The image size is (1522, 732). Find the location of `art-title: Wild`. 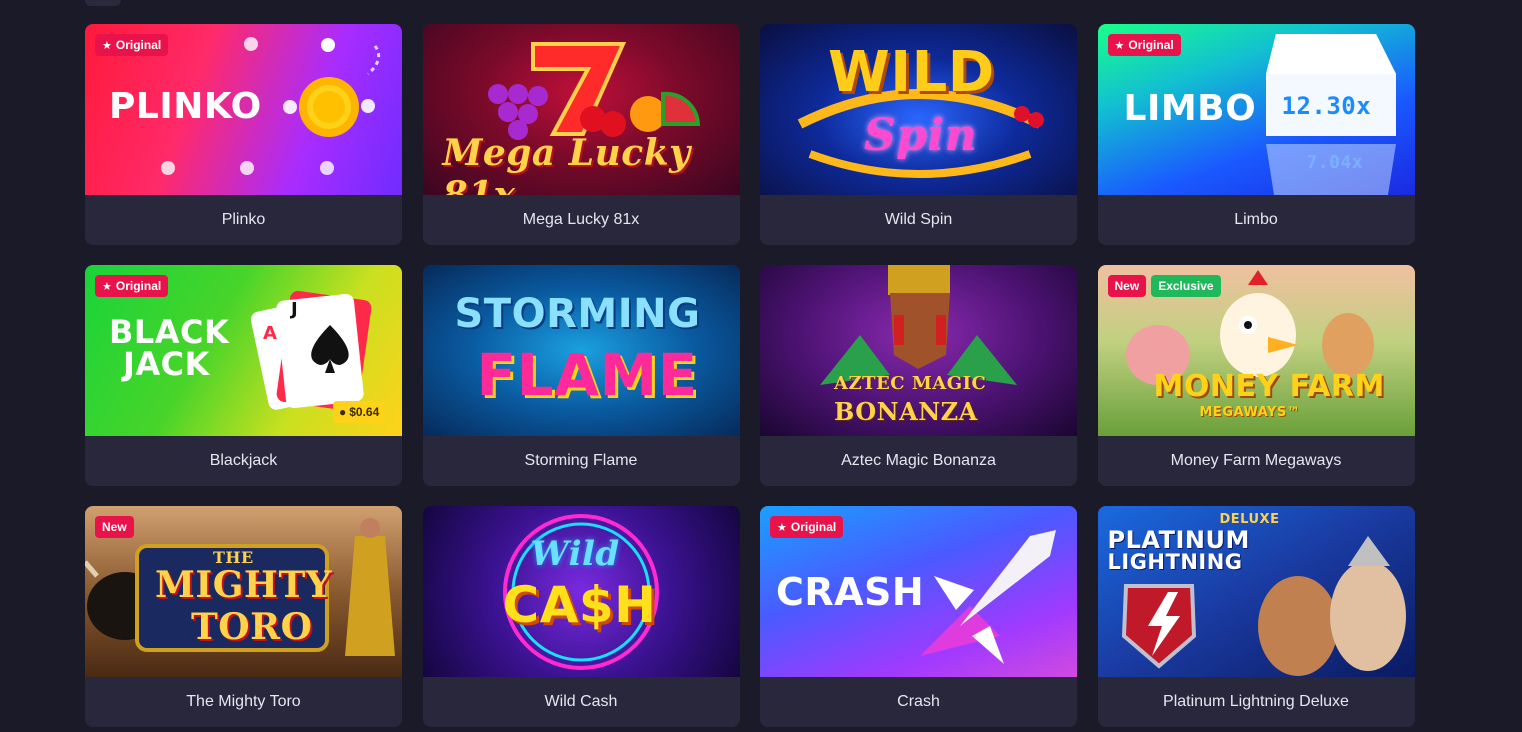

art-title: Wild is located at coordinates (575, 554).